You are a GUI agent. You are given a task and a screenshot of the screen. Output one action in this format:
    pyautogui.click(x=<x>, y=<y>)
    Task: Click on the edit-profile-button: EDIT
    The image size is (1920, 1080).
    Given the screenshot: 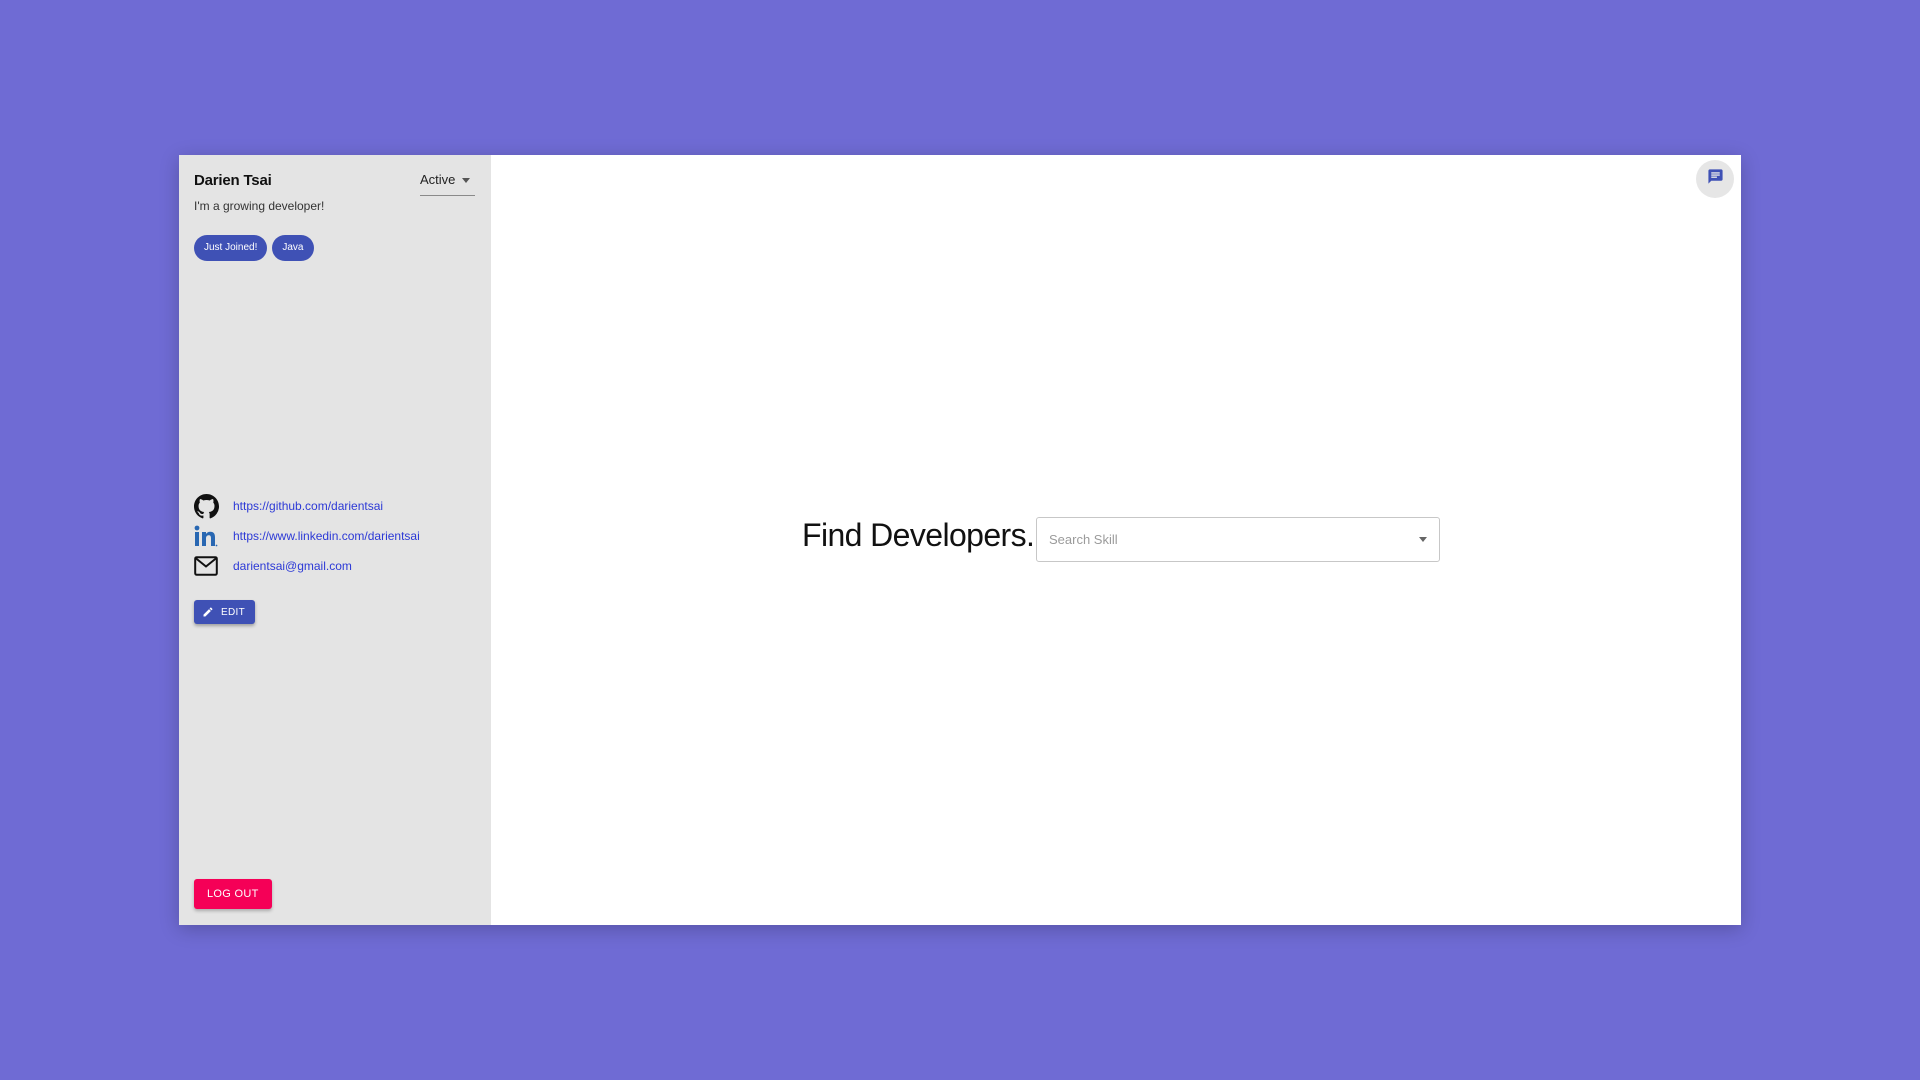 What is the action you would take?
    pyautogui.click(x=224, y=612)
    